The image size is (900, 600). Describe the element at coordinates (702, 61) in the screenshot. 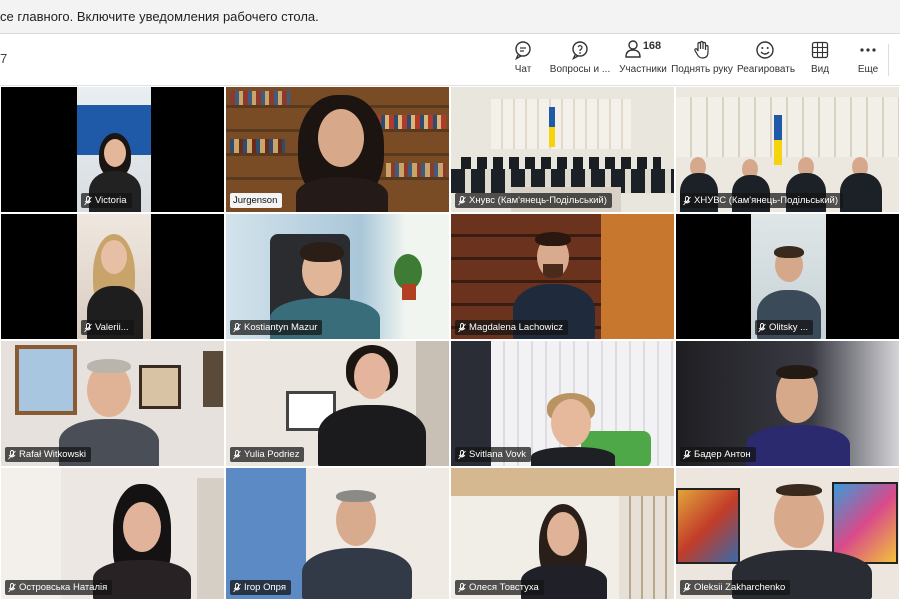

I see `raise-hand-button: Поднять руку` at that location.